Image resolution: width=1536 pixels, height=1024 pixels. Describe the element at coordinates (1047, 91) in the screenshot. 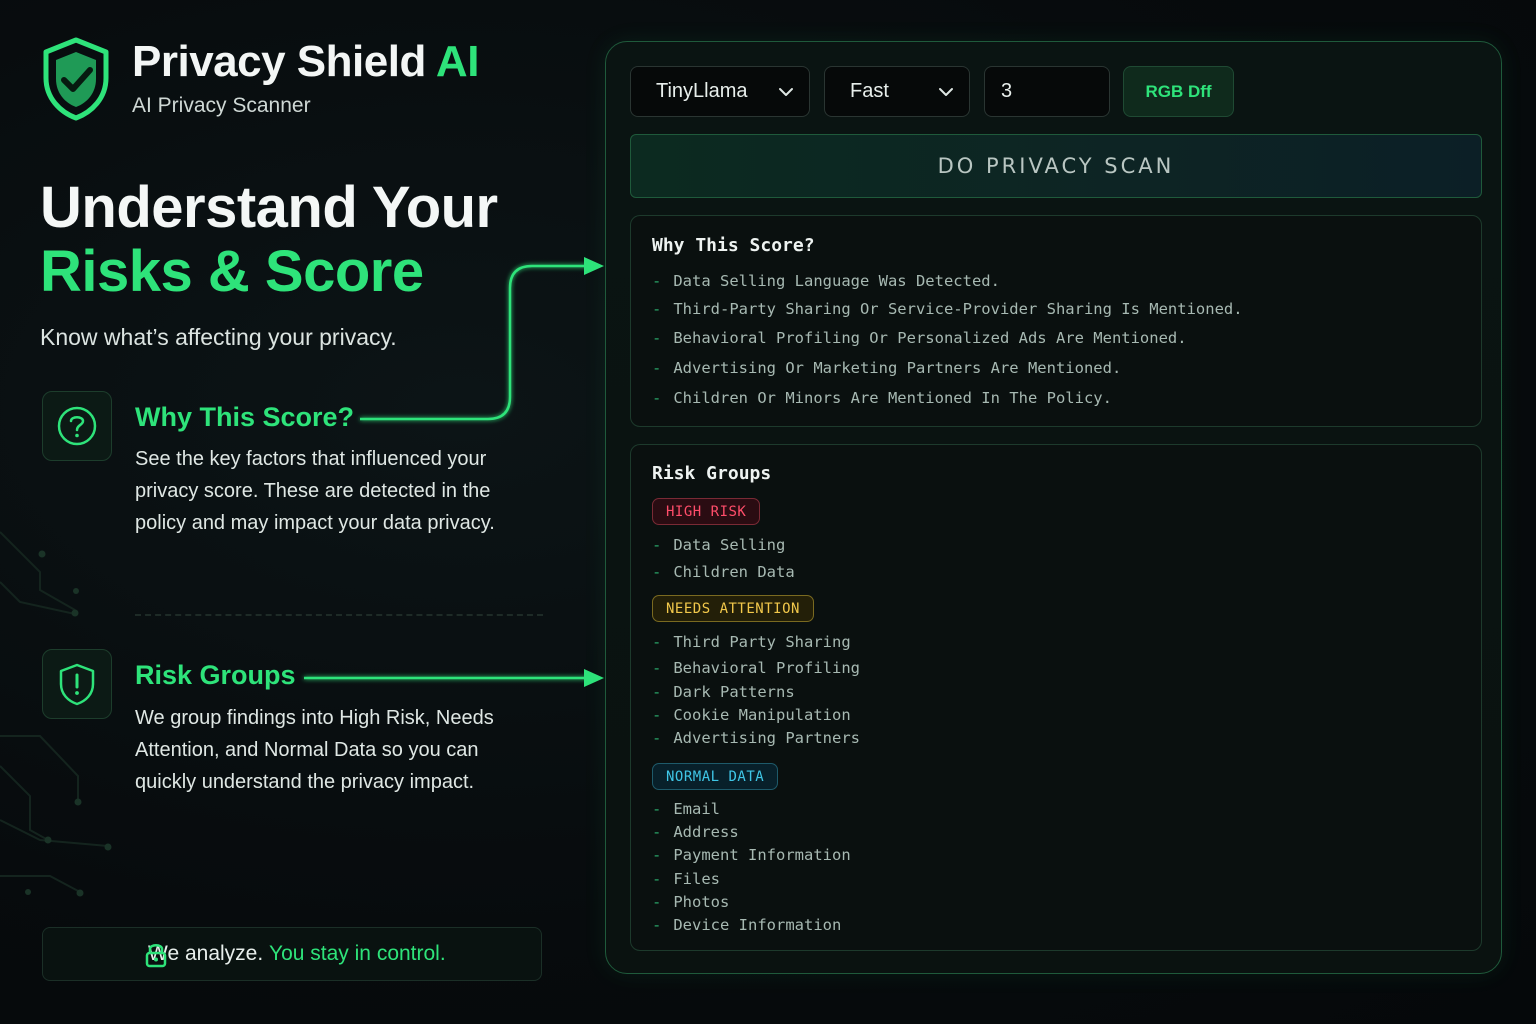

I see `count-input: 3` at that location.